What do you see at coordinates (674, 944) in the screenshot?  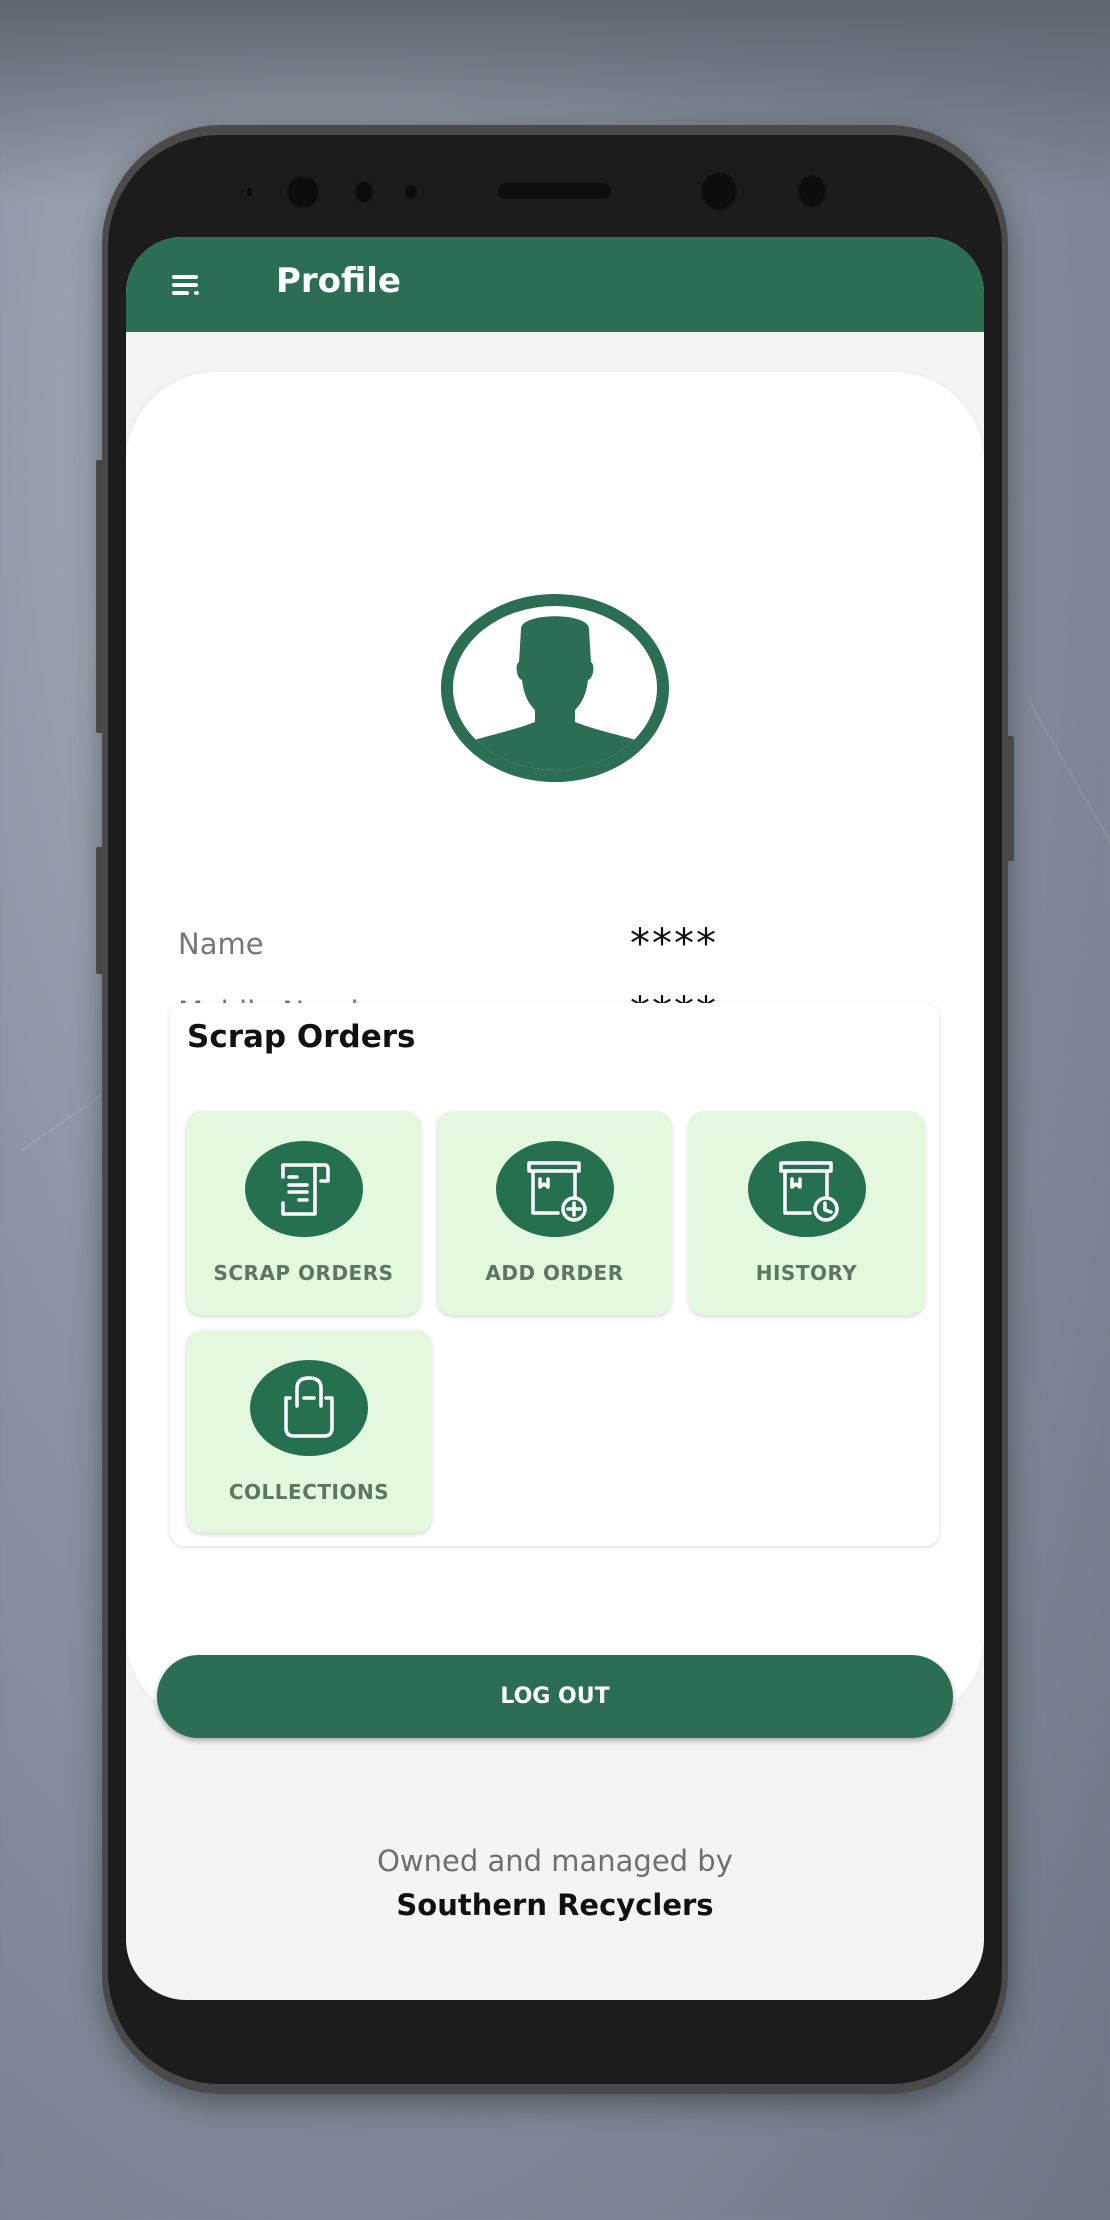 I see `name-value: ****` at bounding box center [674, 944].